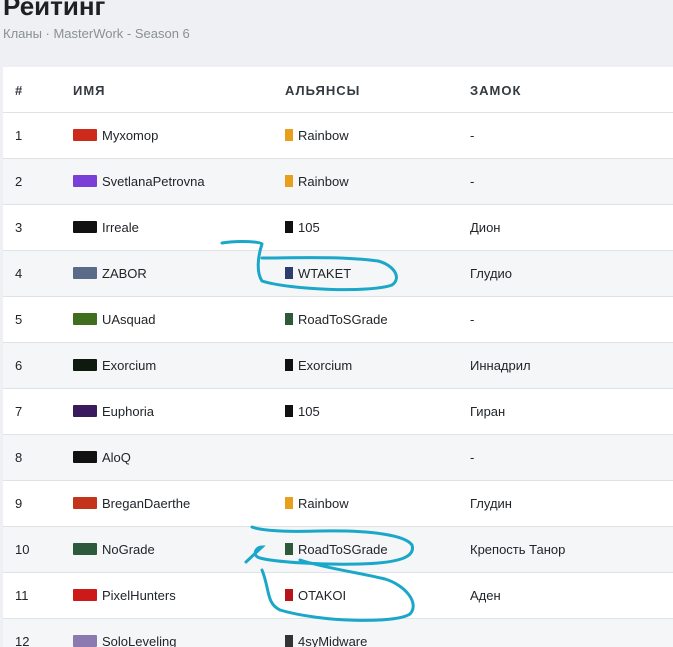 The height and width of the screenshot is (647, 673). I want to click on table-row: 5 UAsquad RoadToSGrade -, so click(338, 320).